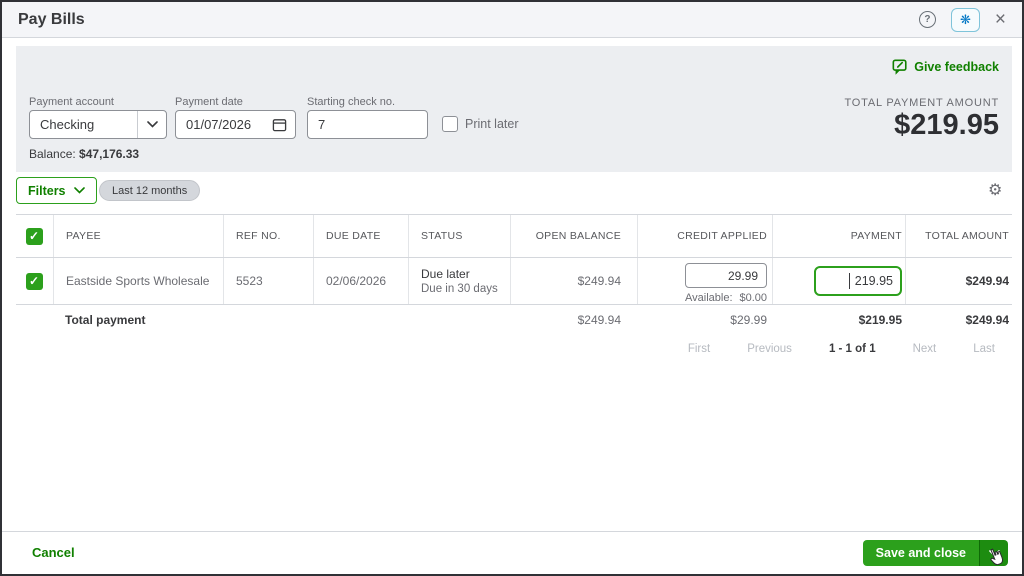 The height and width of the screenshot is (576, 1024). I want to click on column-header-status: STATUS, so click(459, 236).